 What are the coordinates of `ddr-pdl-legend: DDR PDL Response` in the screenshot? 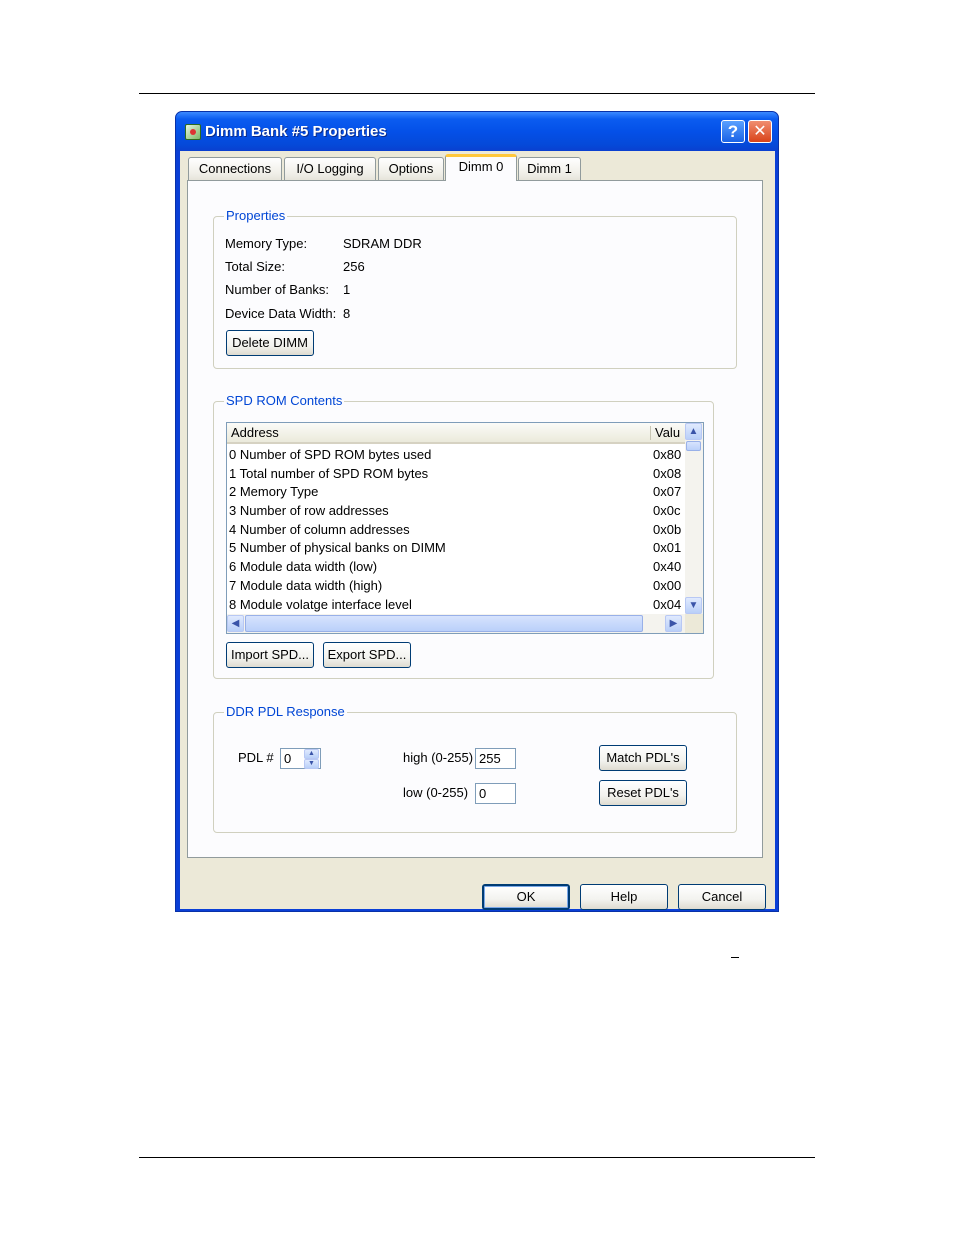 It's located at (285, 711).